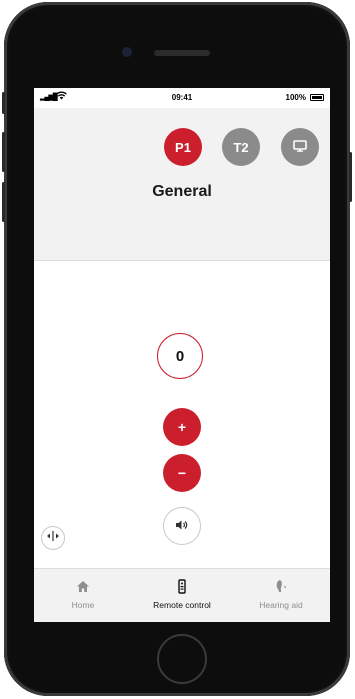  I want to click on program-t2-label: T2, so click(241, 147).